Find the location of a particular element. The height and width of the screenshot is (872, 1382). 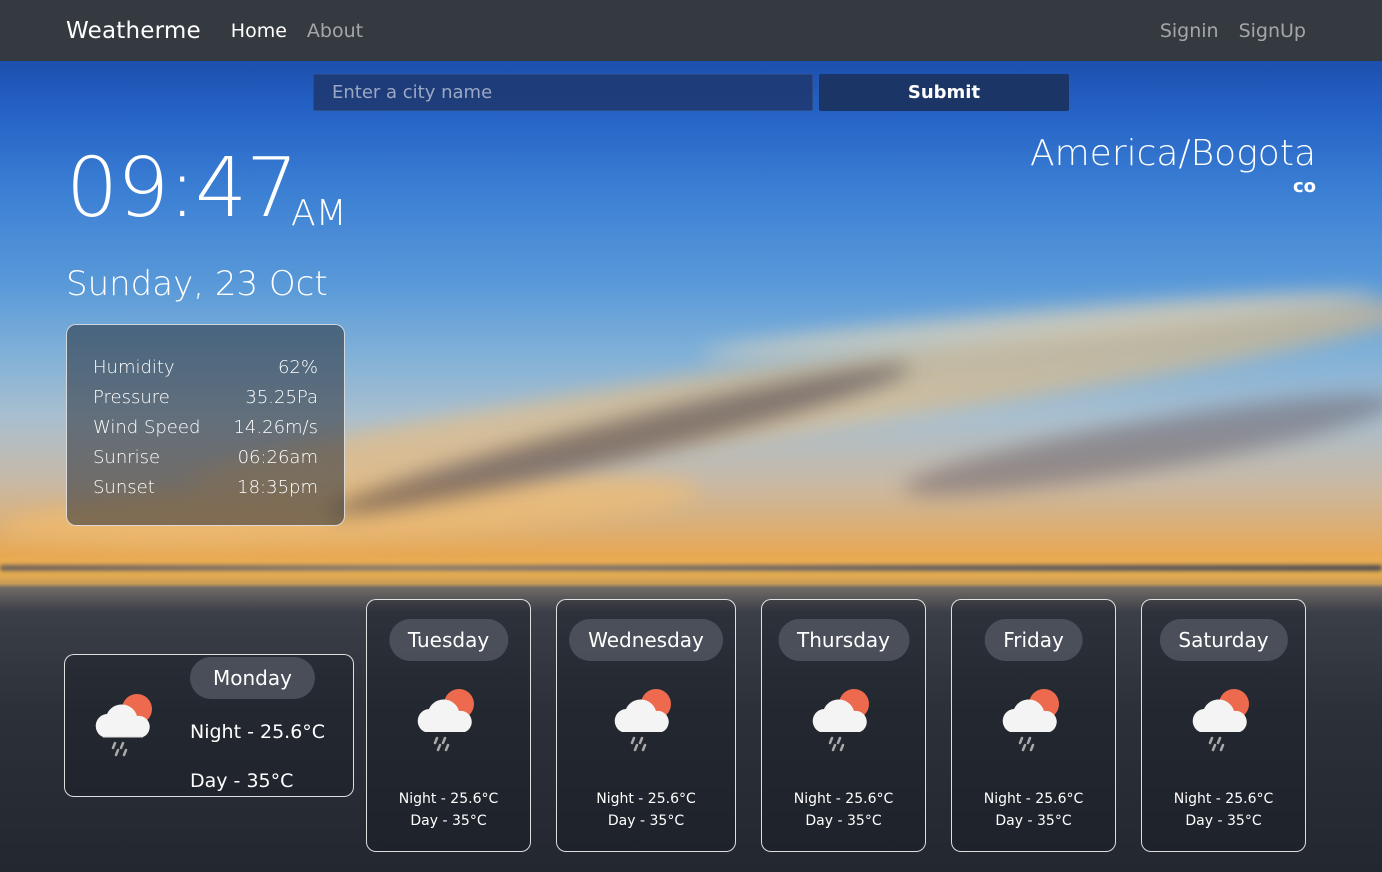

nav-home: Home is located at coordinates (259, 31).